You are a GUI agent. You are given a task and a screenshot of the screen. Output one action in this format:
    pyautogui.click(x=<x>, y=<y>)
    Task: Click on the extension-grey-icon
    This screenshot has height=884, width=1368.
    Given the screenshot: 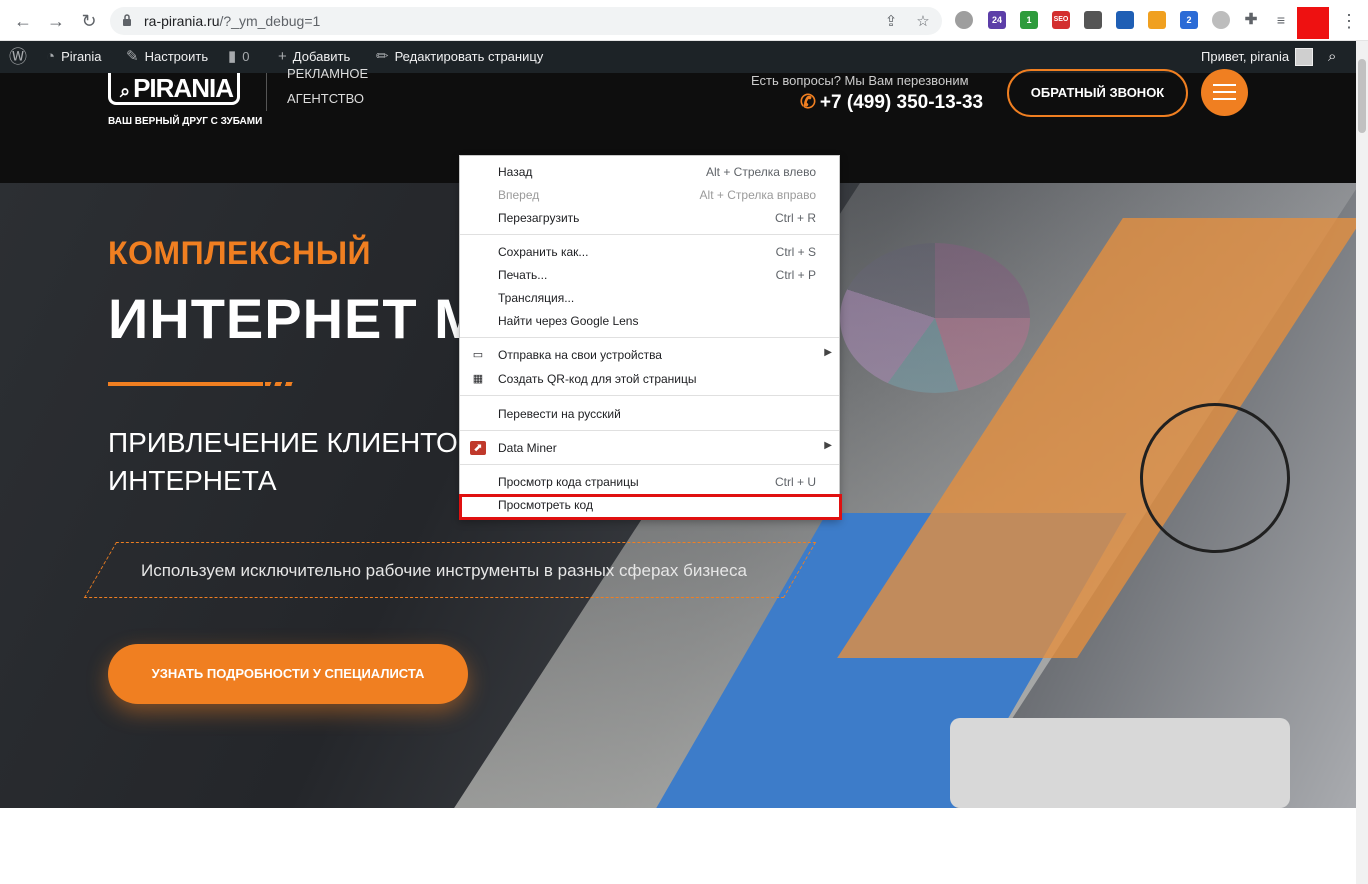 What is the action you would take?
    pyautogui.click(x=964, y=20)
    